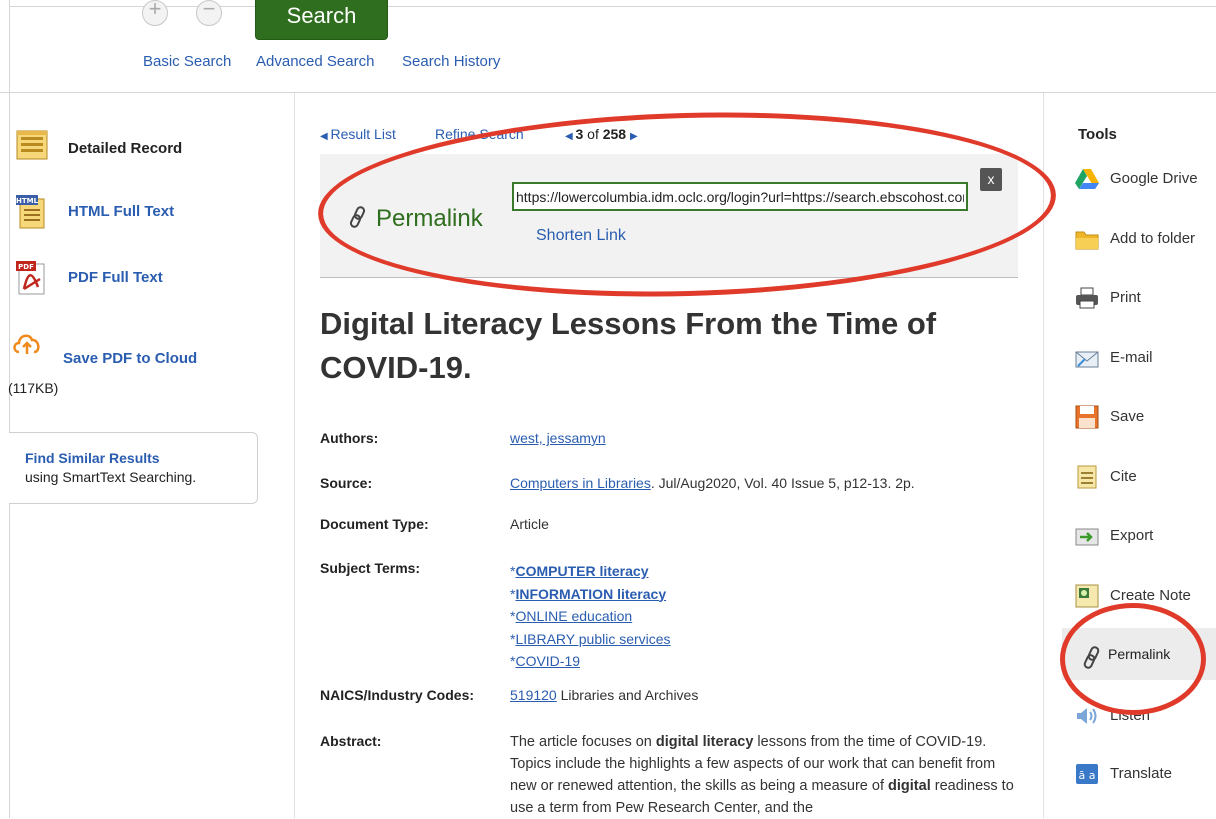 This screenshot has height=819, width=1216. What do you see at coordinates (1130, 715) in the screenshot?
I see `tool-label: Listen` at bounding box center [1130, 715].